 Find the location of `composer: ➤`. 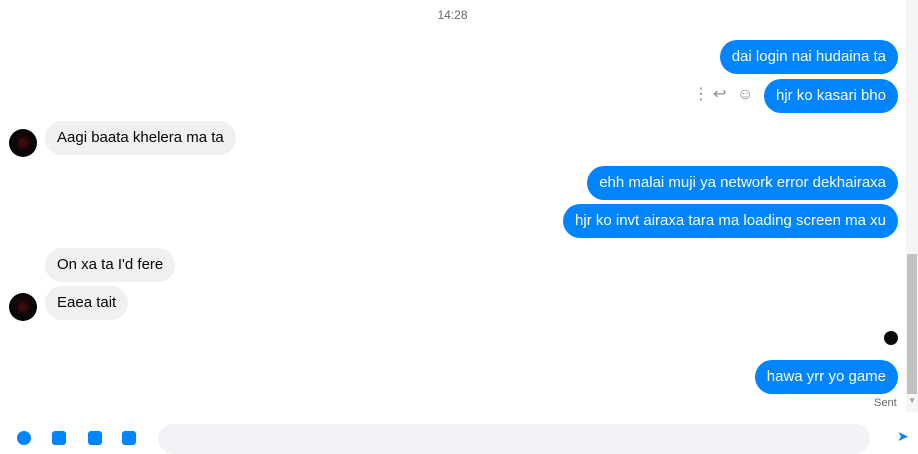

composer: ➤ is located at coordinates (459, 437).